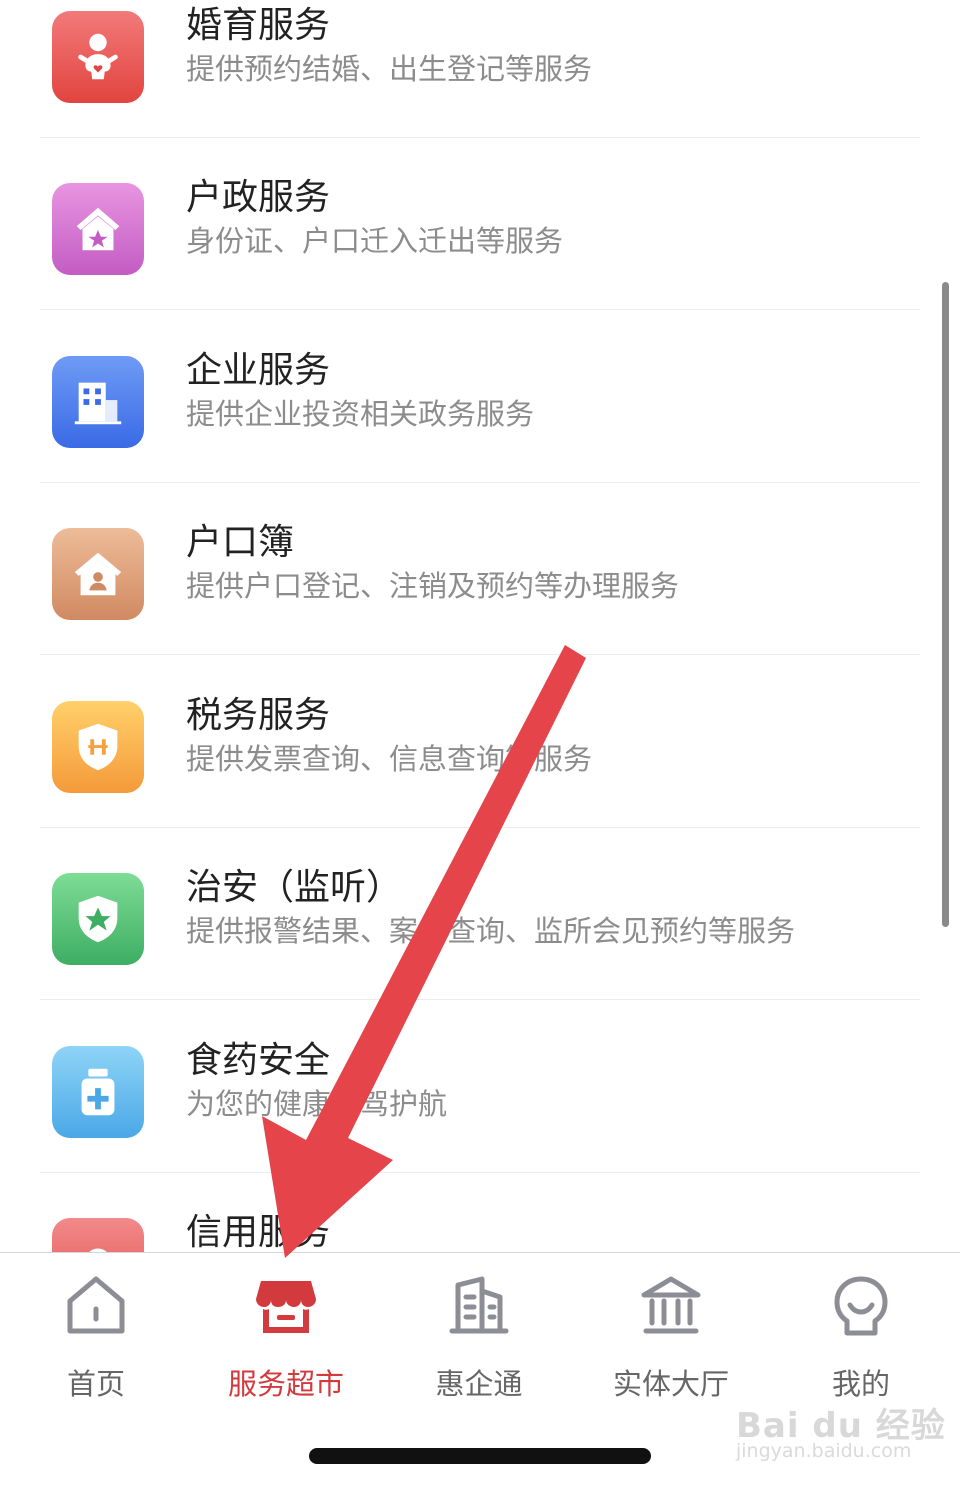 This screenshot has height=1489, width=960. What do you see at coordinates (258, 197) in the screenshot?
I see `service-title: 户政服务` at bounding box center [258, 197].